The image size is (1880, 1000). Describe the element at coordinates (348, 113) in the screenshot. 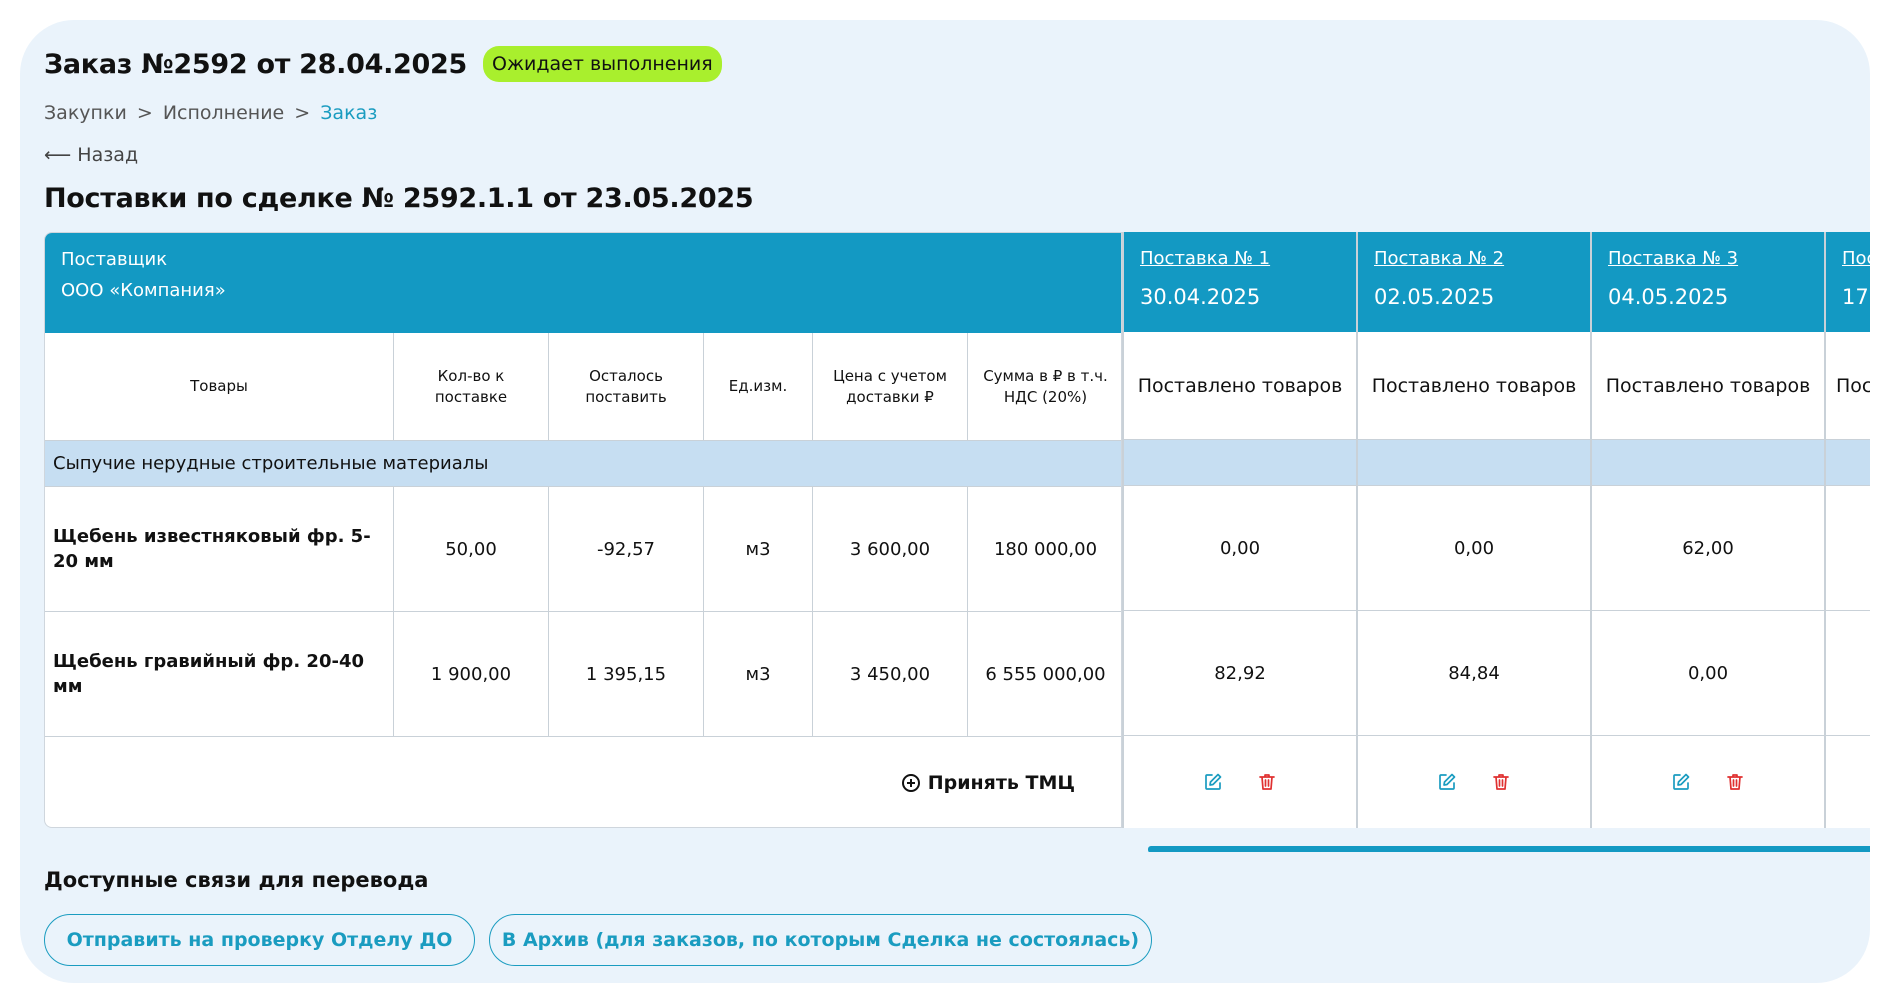

I see `breadcrumb-item-current: Заказ` at that location.